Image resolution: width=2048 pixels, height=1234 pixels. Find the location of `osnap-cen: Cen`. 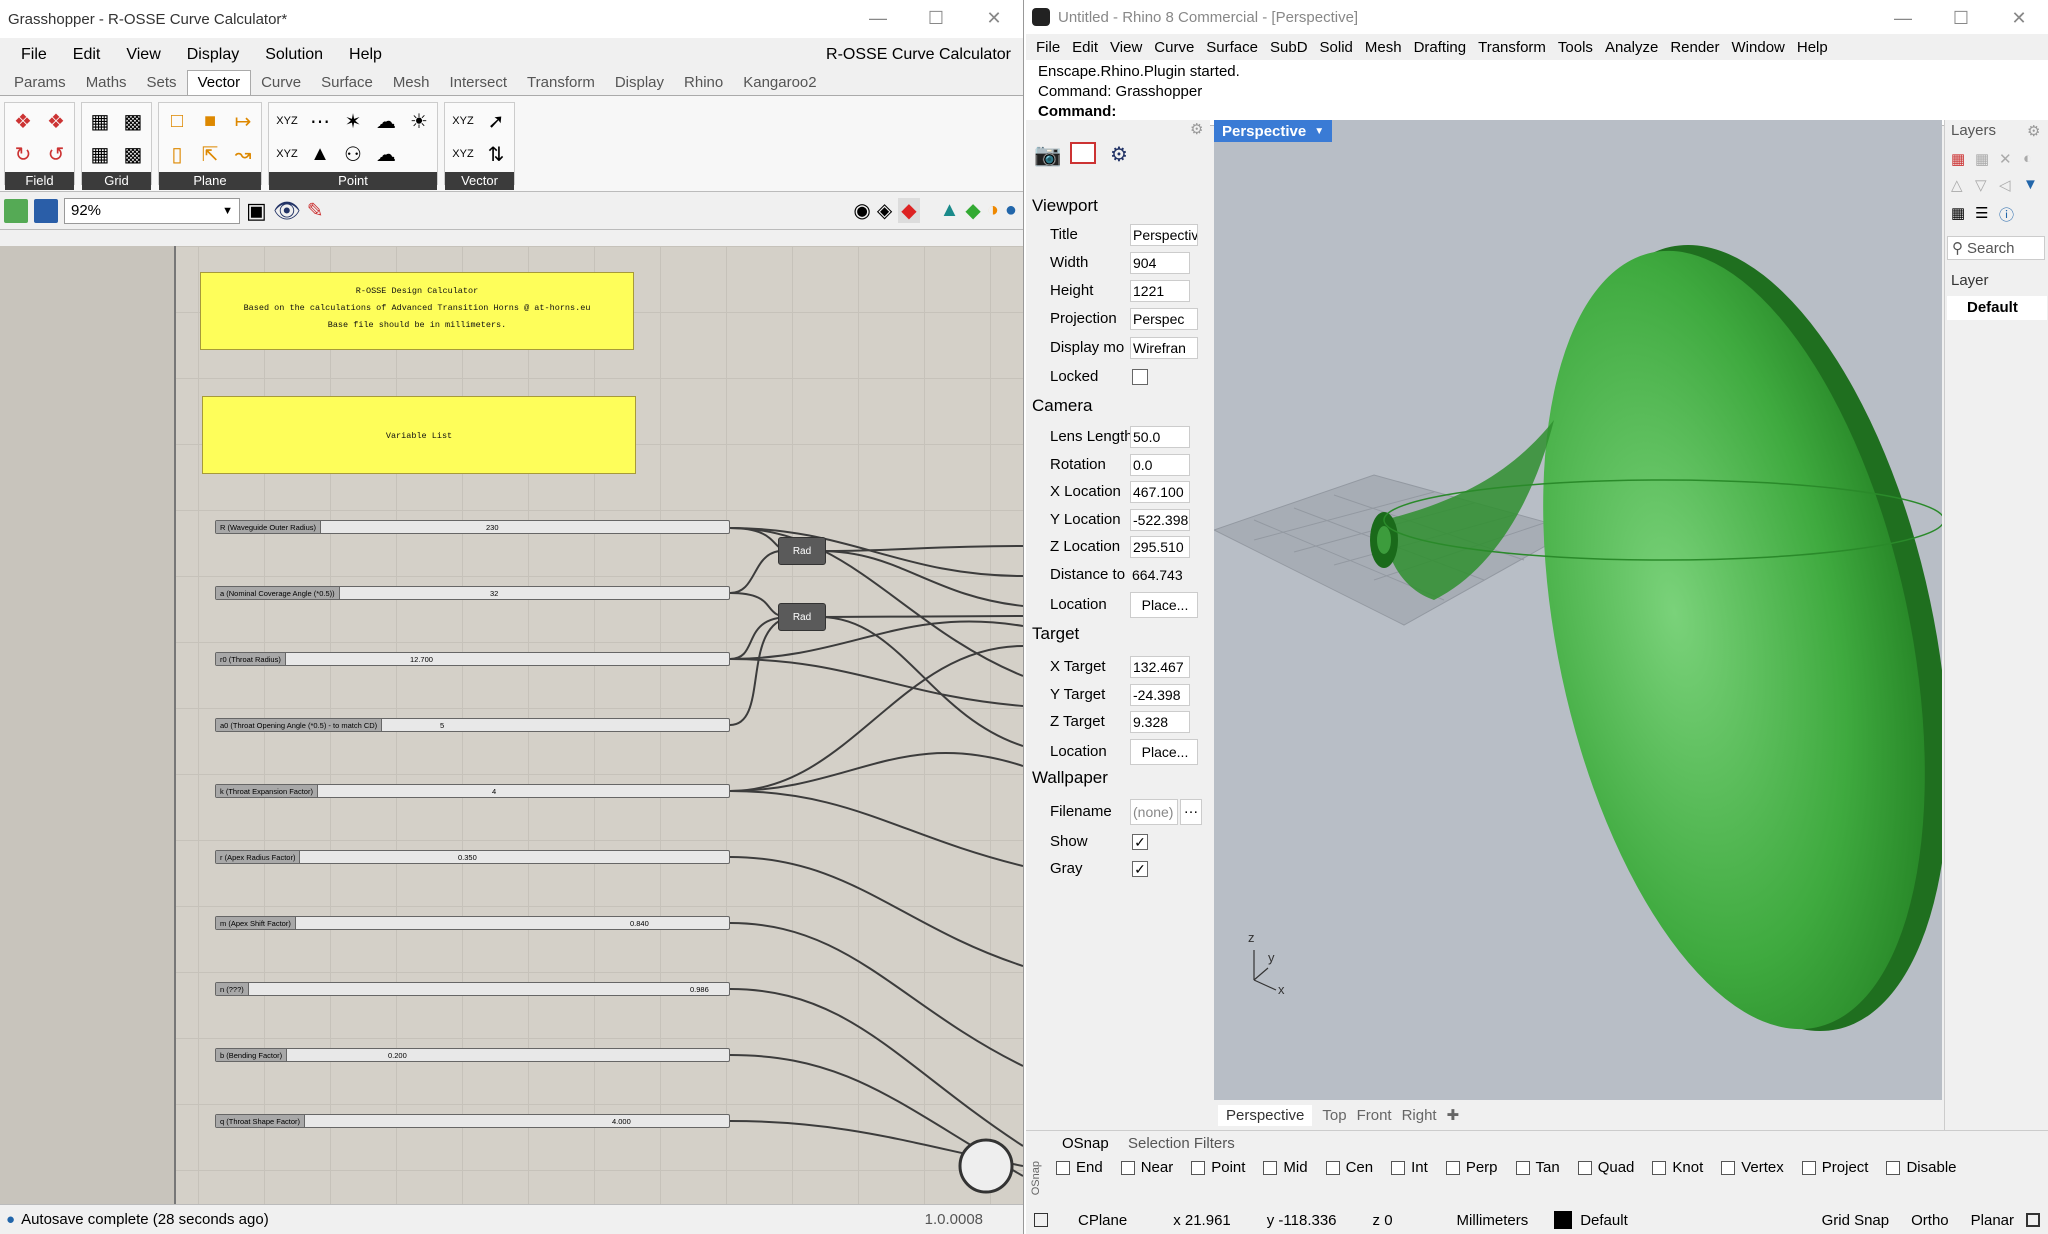

osnap-cen: Cen is located at coordinates (1349, 1167).